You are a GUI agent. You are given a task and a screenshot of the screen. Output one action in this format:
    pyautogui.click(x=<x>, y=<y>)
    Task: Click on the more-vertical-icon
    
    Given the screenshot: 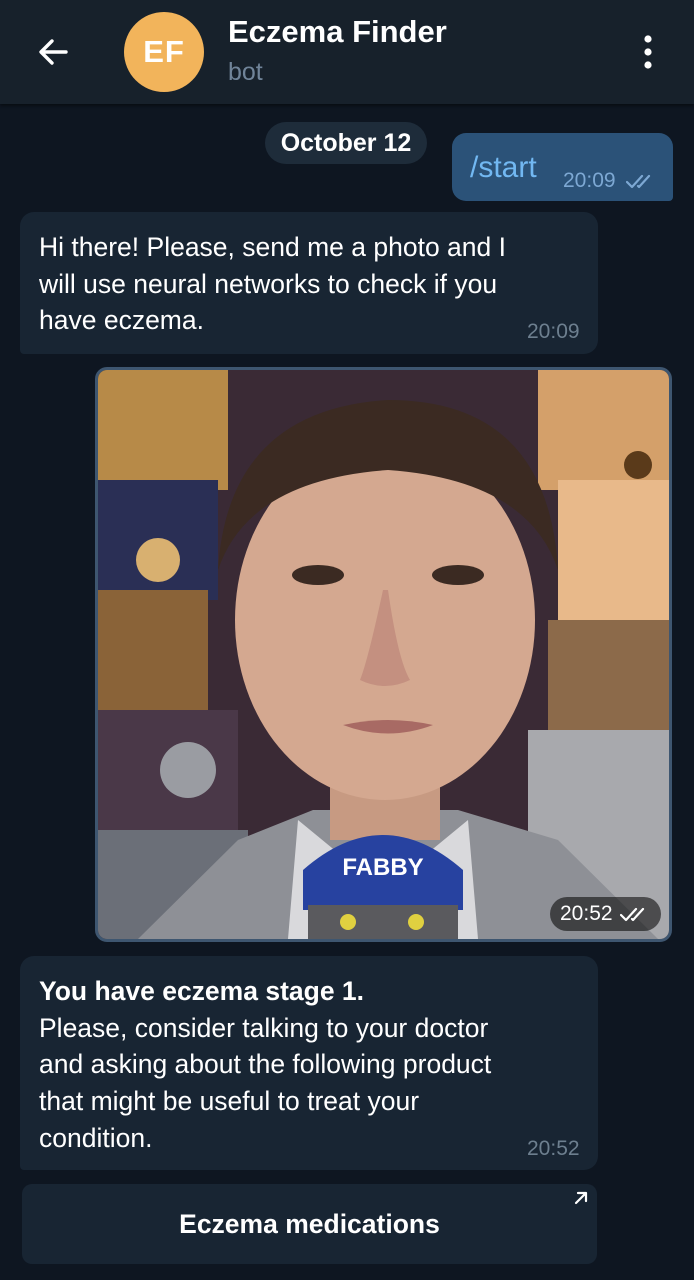 What is the action you would take?
    pyautogui.click(x=648, y=52)
    